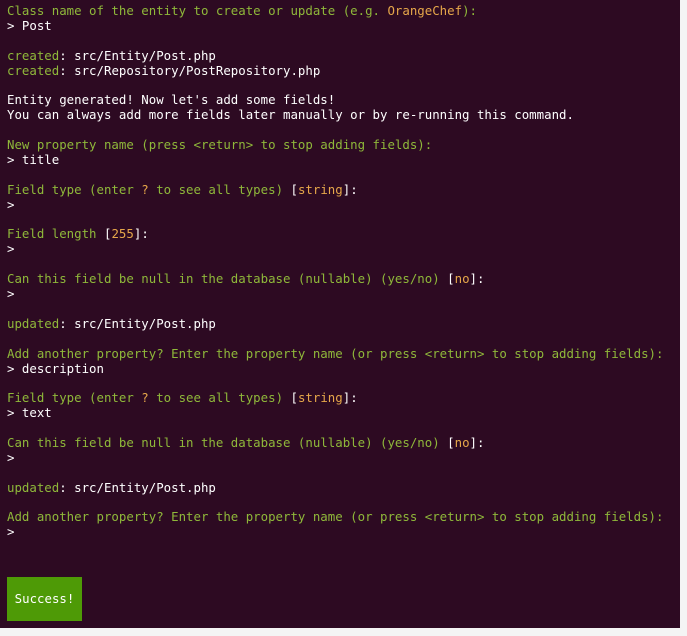 The height and width of the screenshot is (636, 687). What do you see at coordinates (11, 249) in the screenshot?
I see `field-length-answer: >` at bounding box center [11, 249].